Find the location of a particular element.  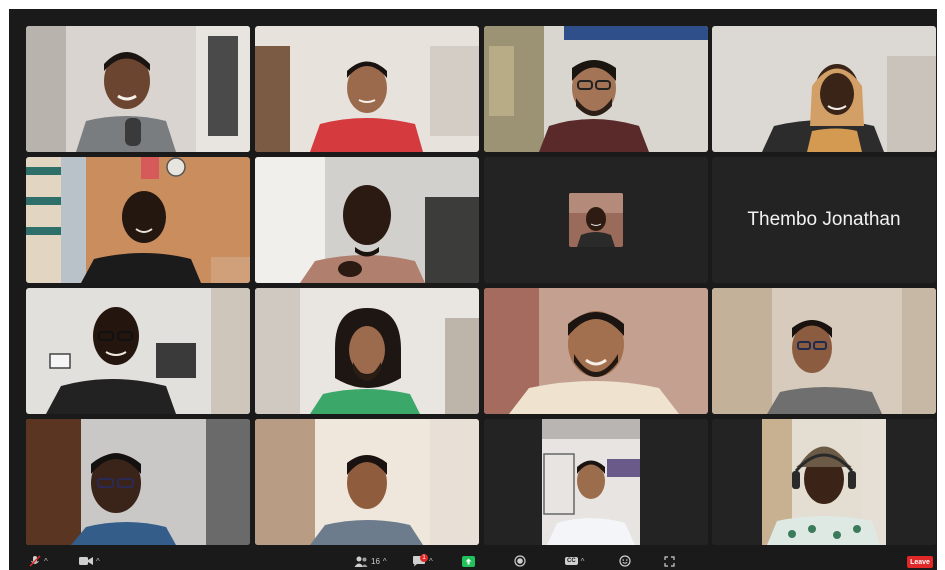

chat-button: 1 ^ is located at coordinates (422, 561).